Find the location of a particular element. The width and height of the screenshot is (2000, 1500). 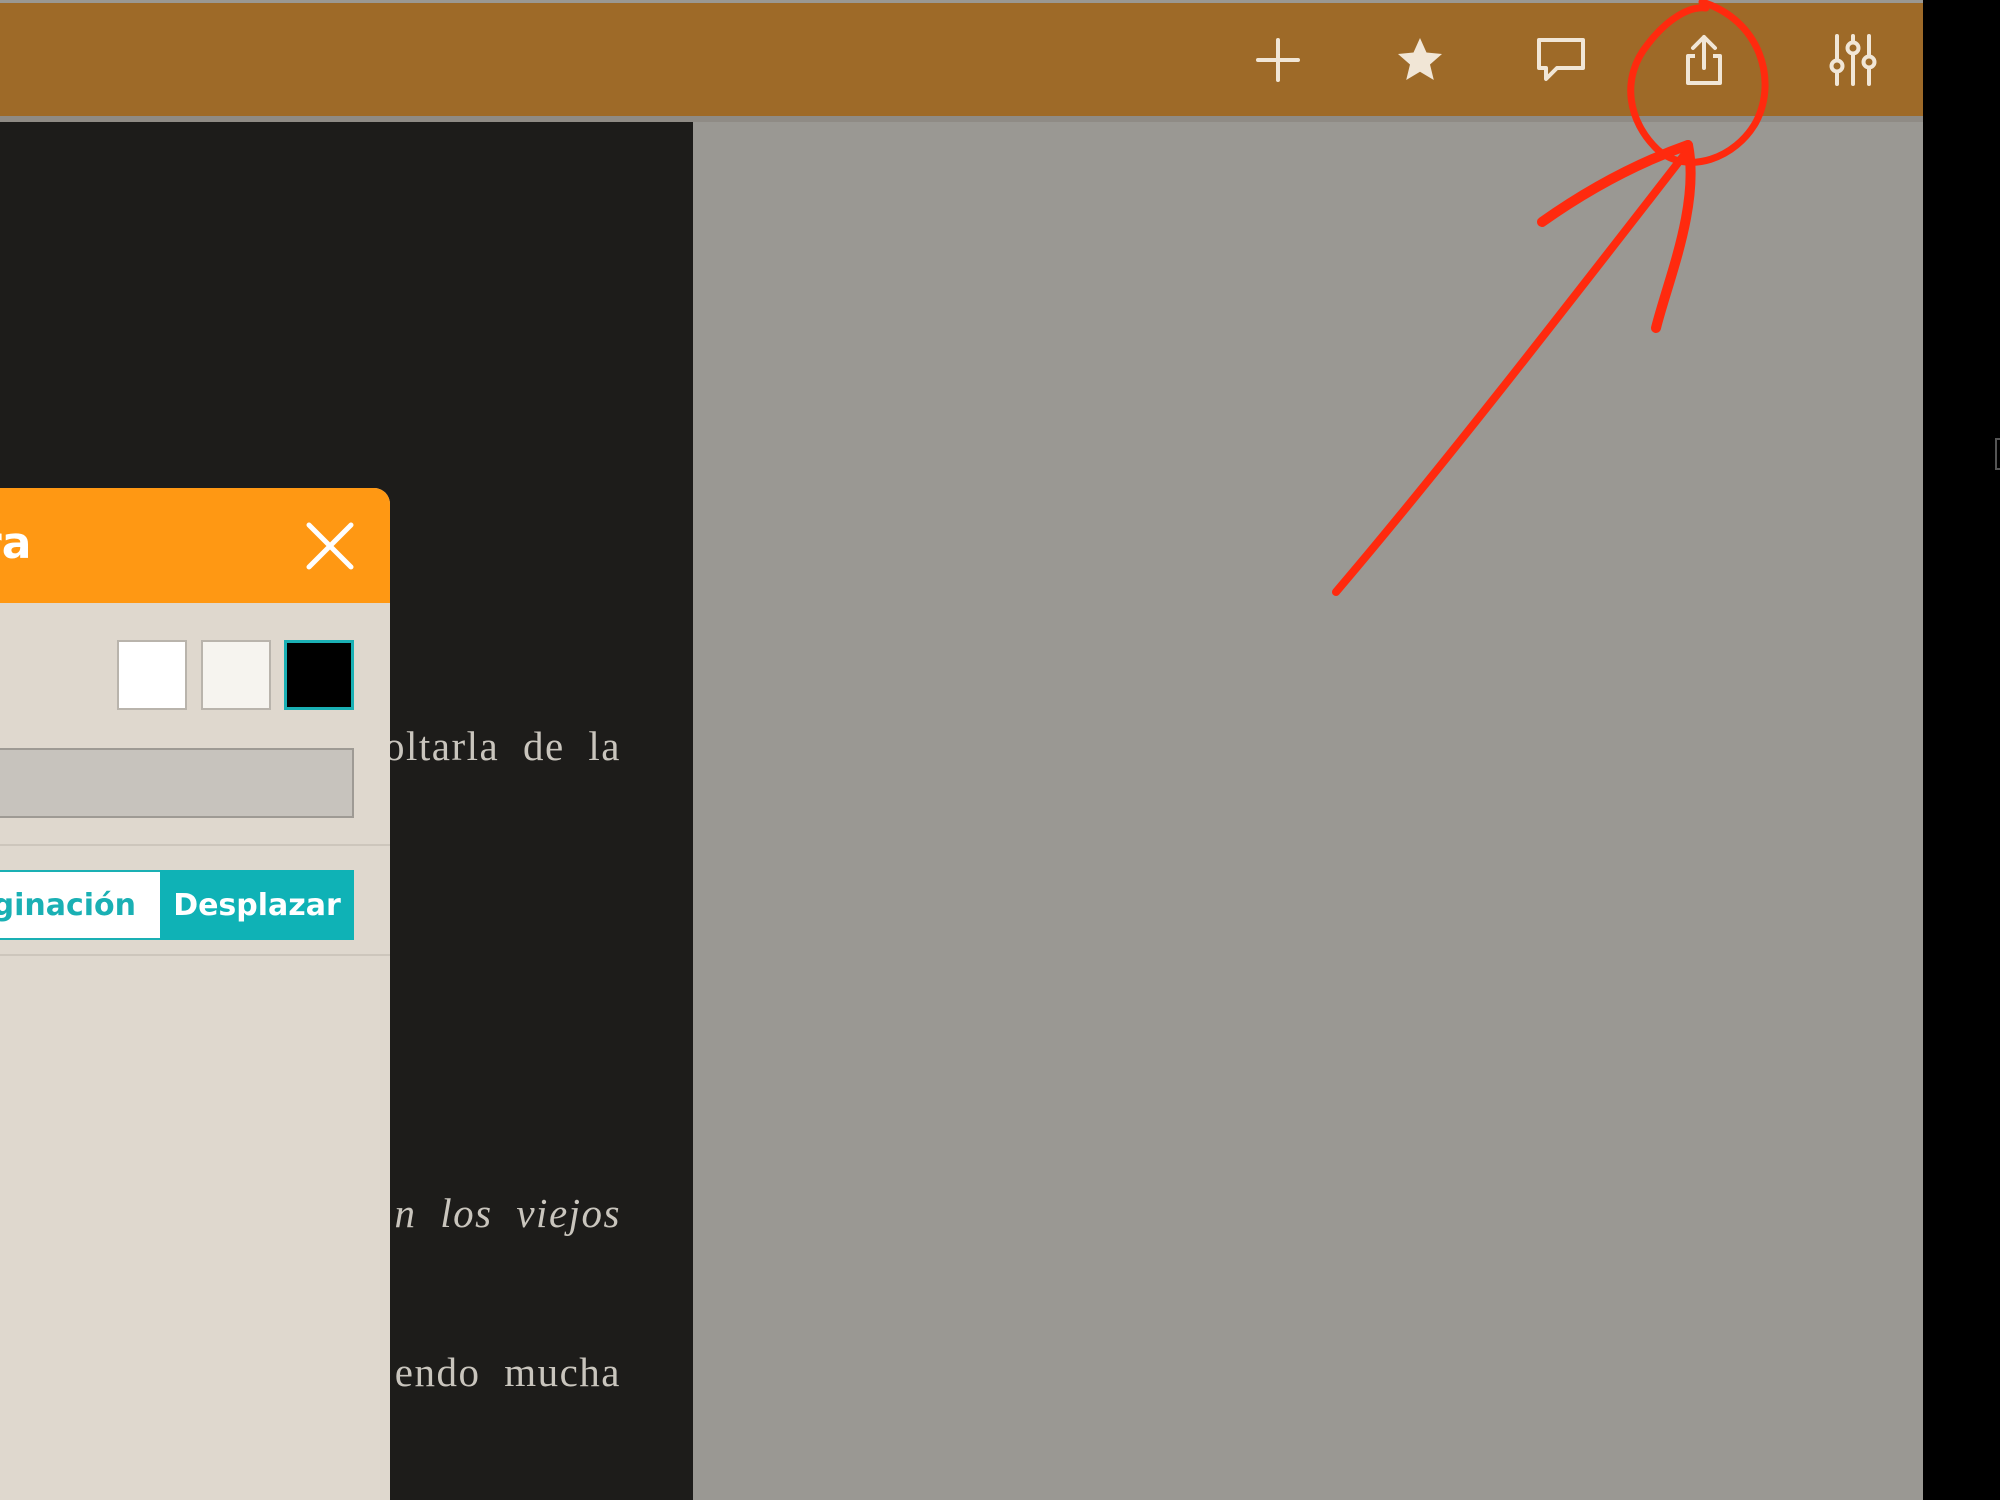

share-button is located at coordinates (1704, 60).